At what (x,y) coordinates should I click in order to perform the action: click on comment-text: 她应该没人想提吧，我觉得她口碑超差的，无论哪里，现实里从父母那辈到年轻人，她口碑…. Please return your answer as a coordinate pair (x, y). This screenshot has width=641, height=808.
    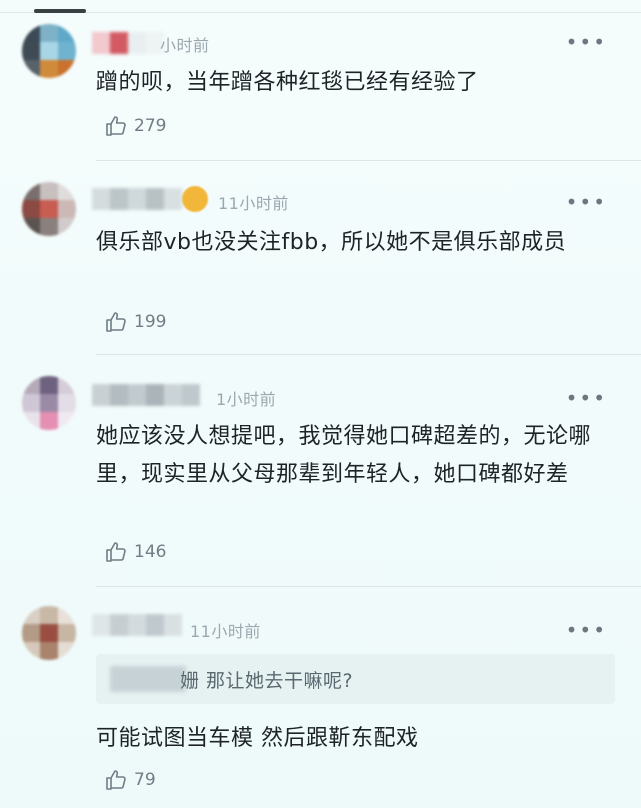
    Looking at the image, I should click on (344, 455).